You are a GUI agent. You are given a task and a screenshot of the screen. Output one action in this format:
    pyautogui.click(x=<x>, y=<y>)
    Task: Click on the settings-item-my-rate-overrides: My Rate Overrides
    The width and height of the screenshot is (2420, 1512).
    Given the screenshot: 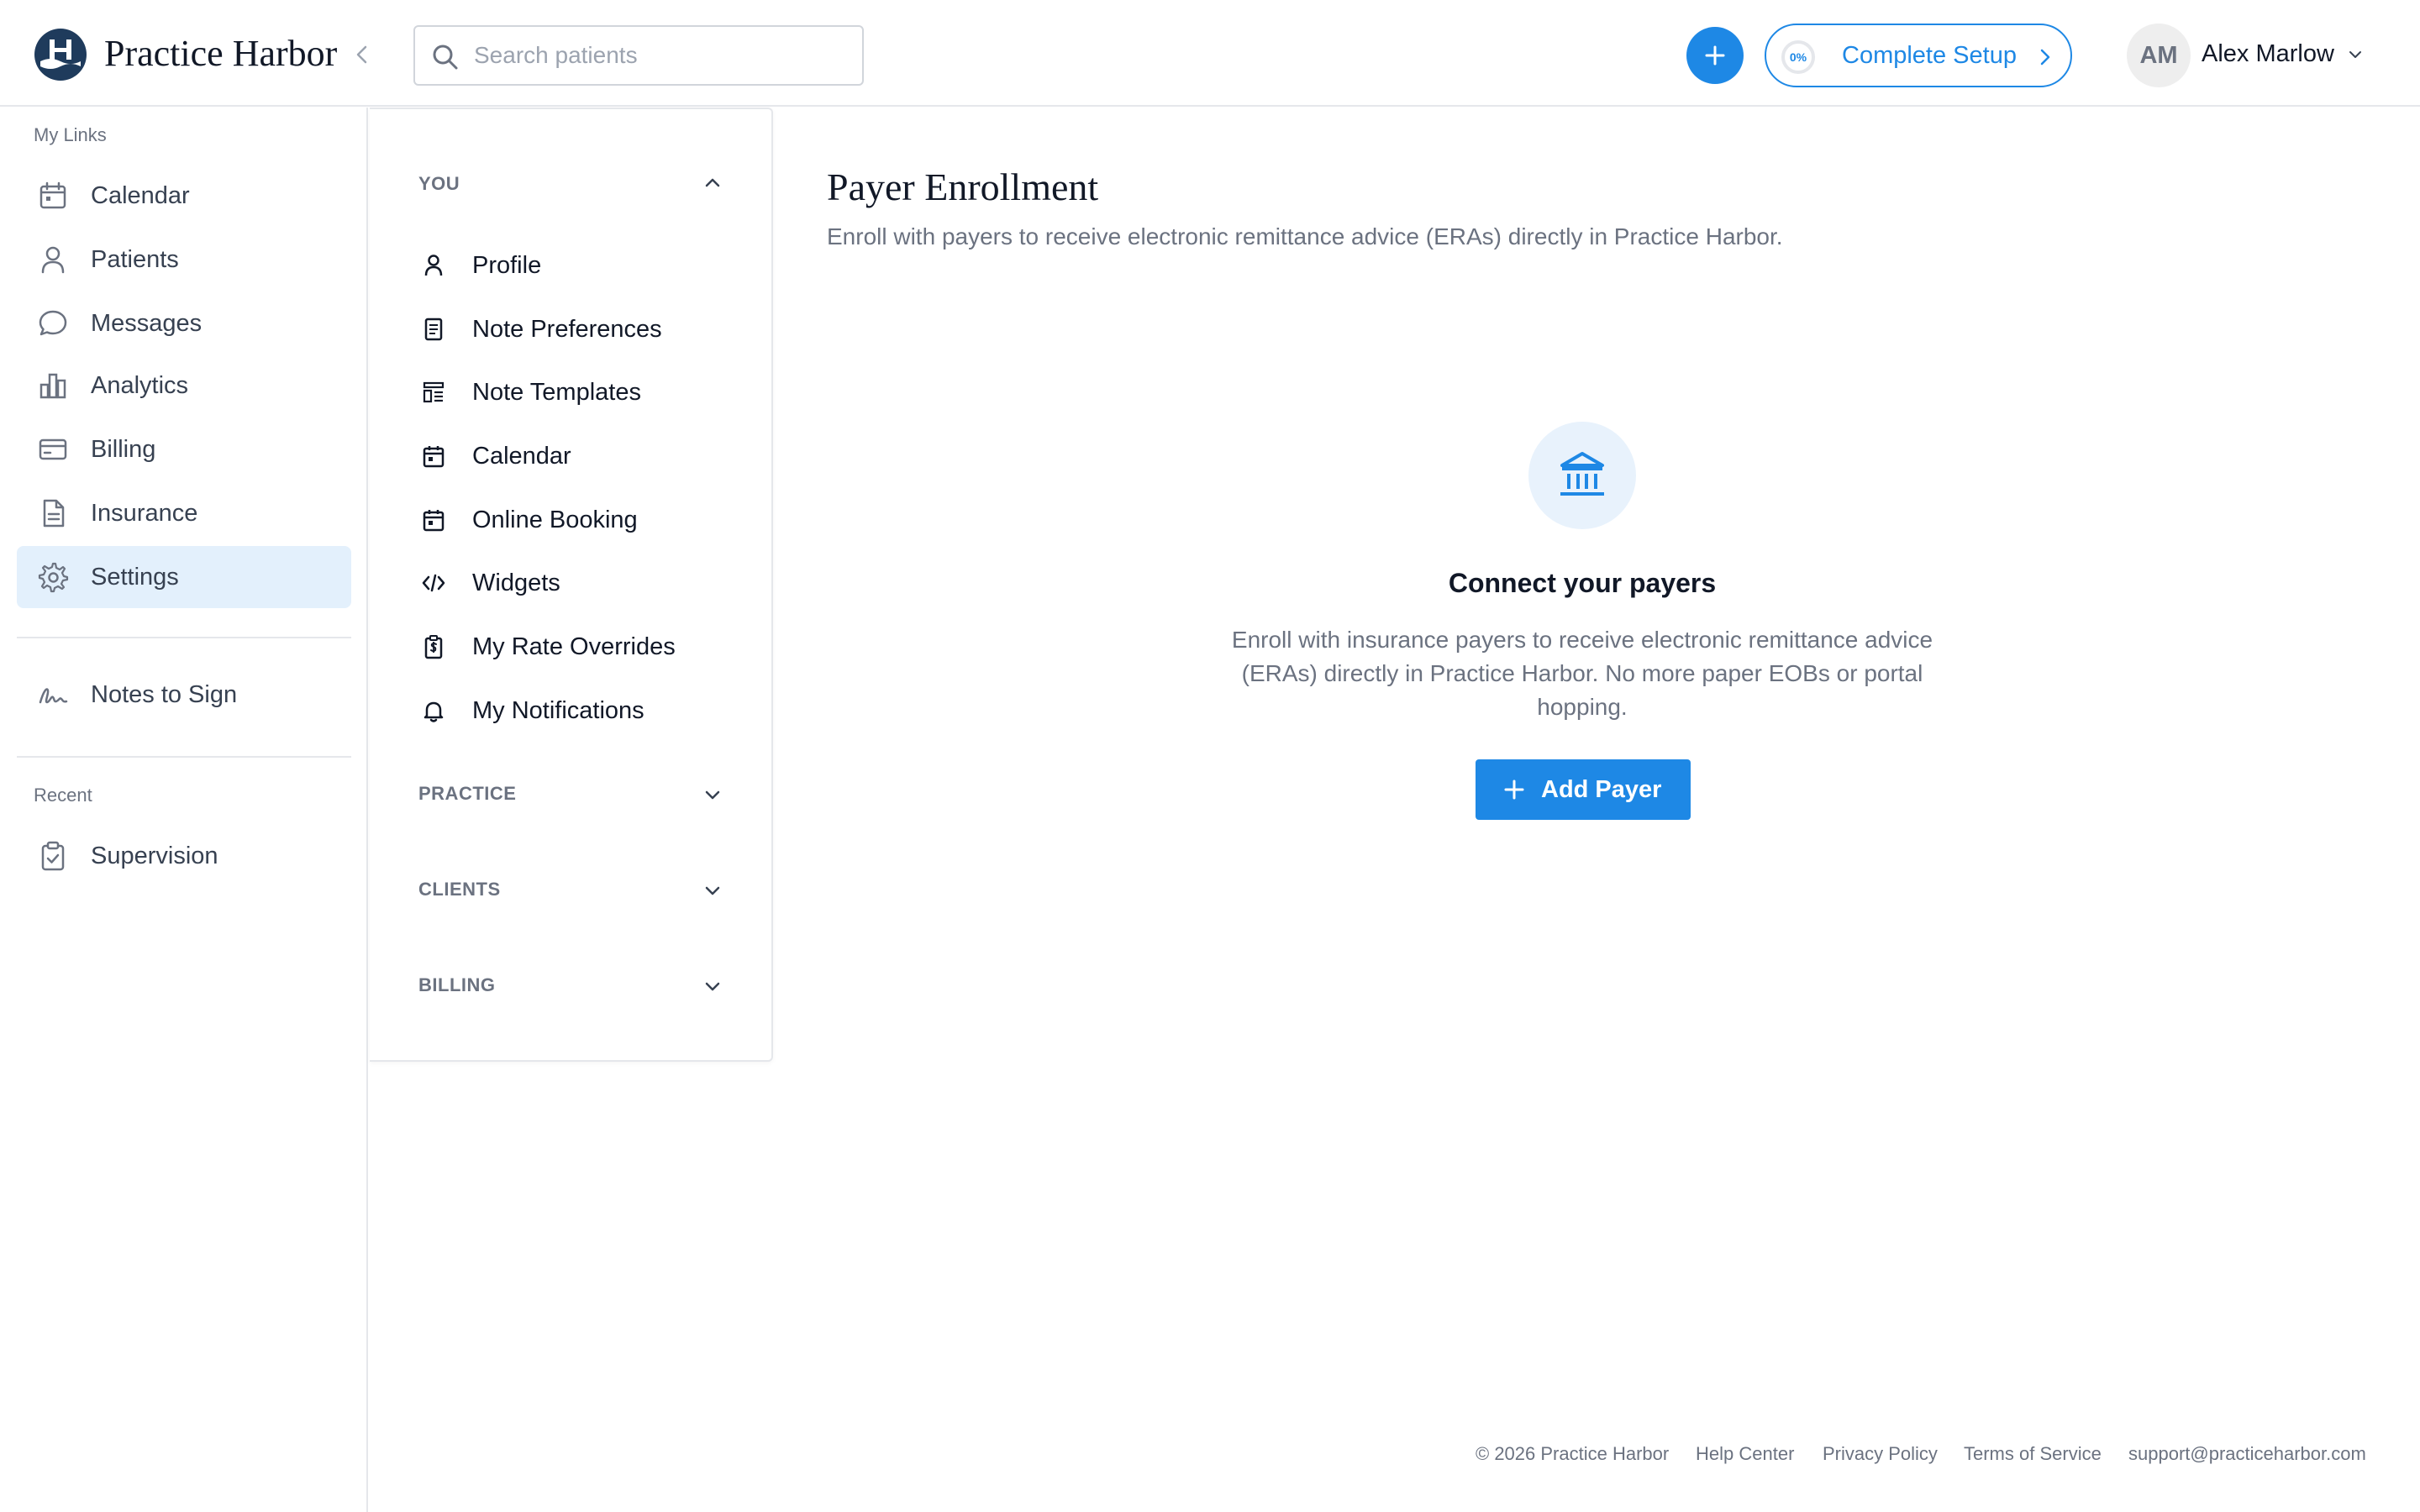 What is the action you would take?
    pyautogui.click(x=588, y=646)
    